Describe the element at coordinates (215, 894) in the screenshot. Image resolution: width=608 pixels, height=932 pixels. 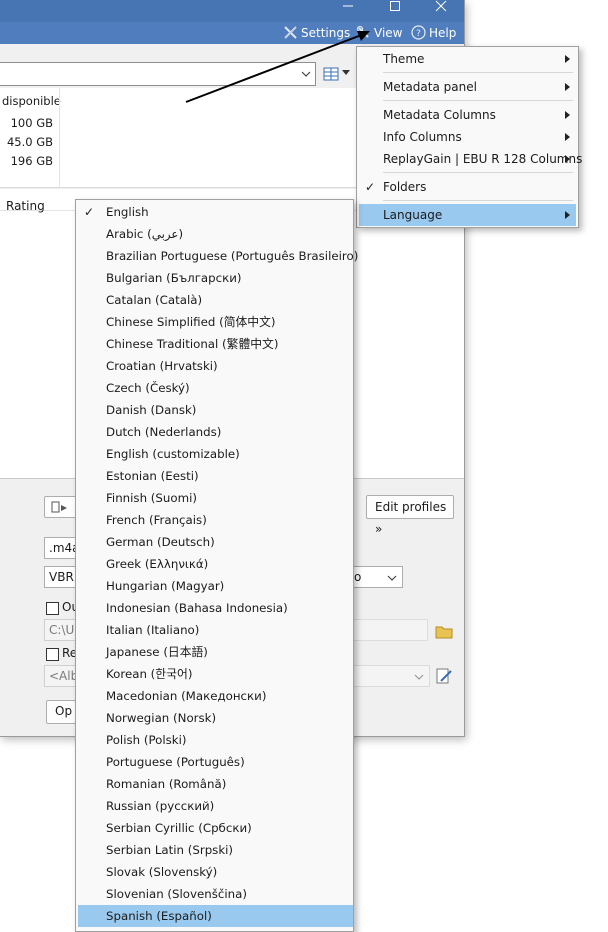
I see `language-item-slovenian: Slovenian (Slovenščina)` at that location.